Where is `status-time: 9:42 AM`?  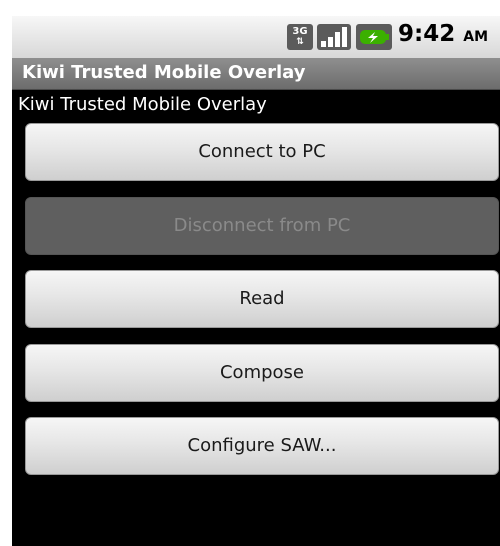
status-time: 9:42 AM is located at coordinates (443, 34).